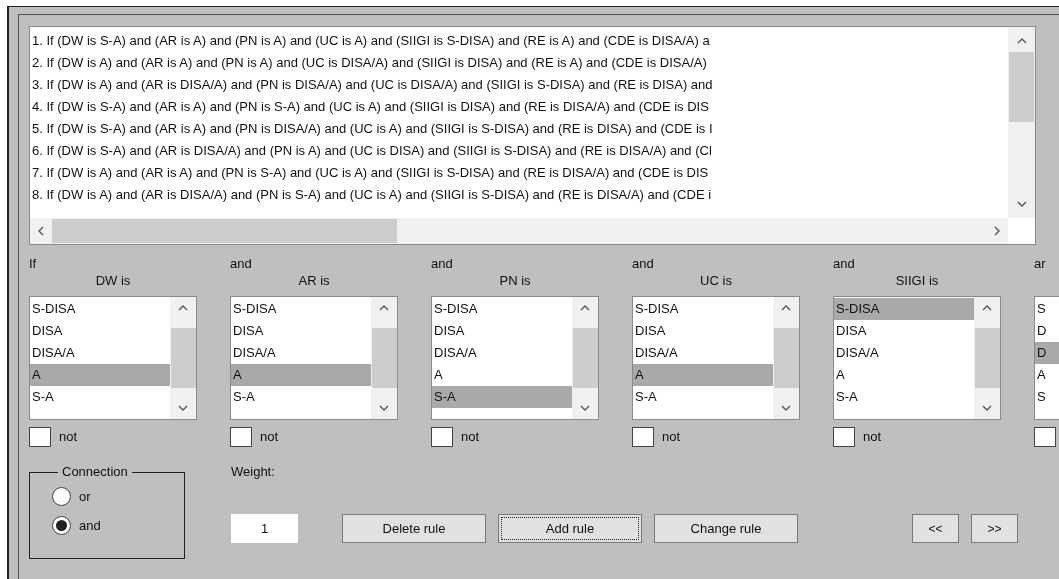 The width and height of the screenshot is (1059, 579). Describe the element at coordinates (519, 231) in the screenshot. I see `horizontal-scrollbar` at that location.